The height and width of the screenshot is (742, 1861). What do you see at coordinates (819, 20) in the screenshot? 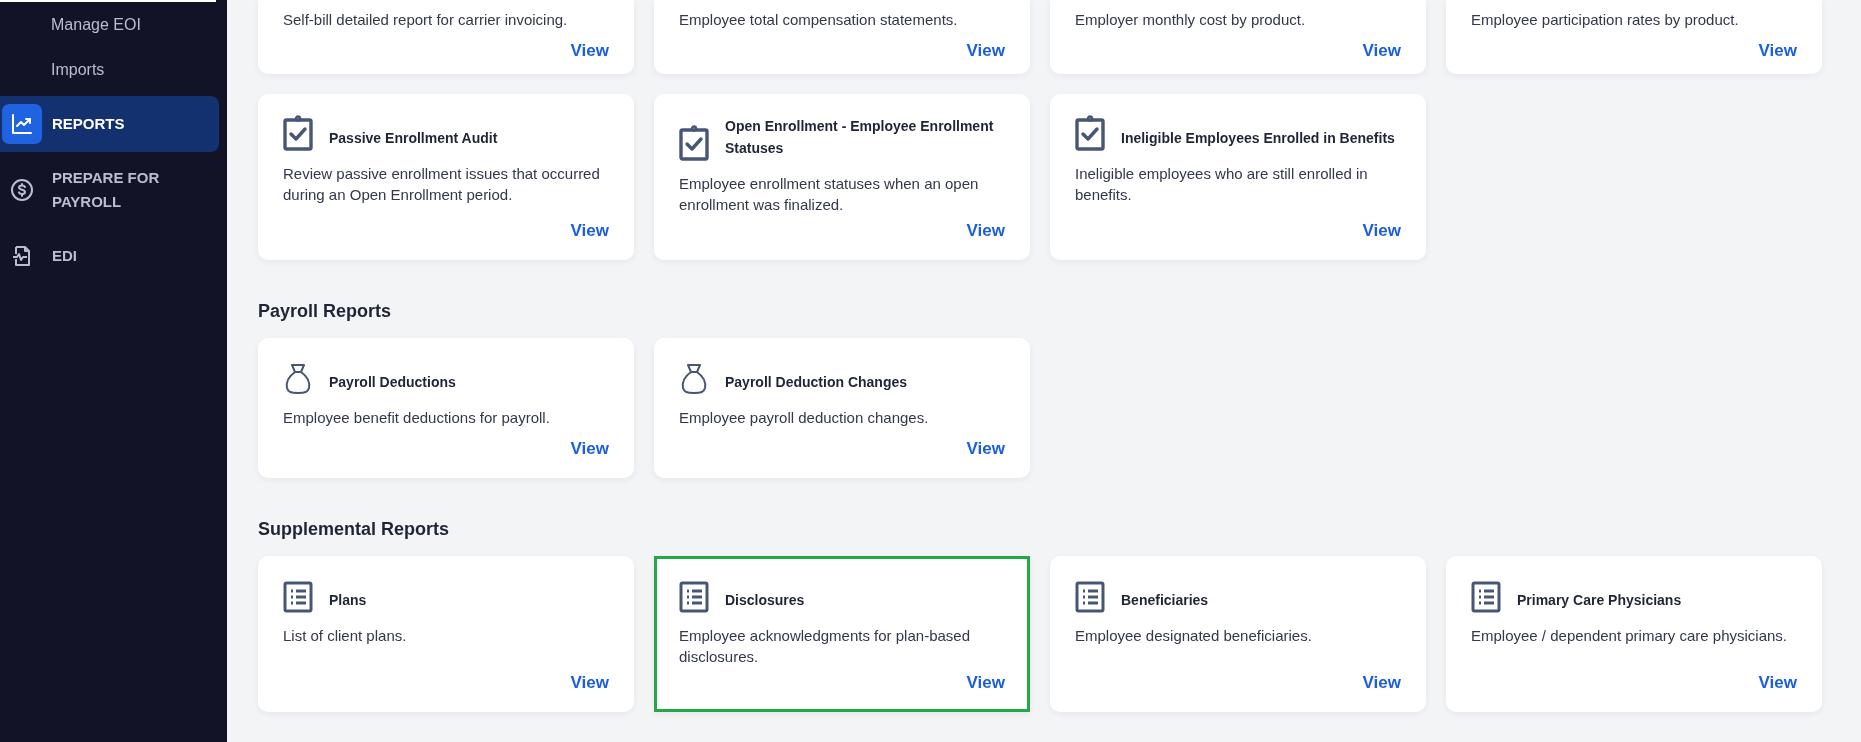
I see `card-description: Employee total compensation statements.` at bounding box center [819, 20].